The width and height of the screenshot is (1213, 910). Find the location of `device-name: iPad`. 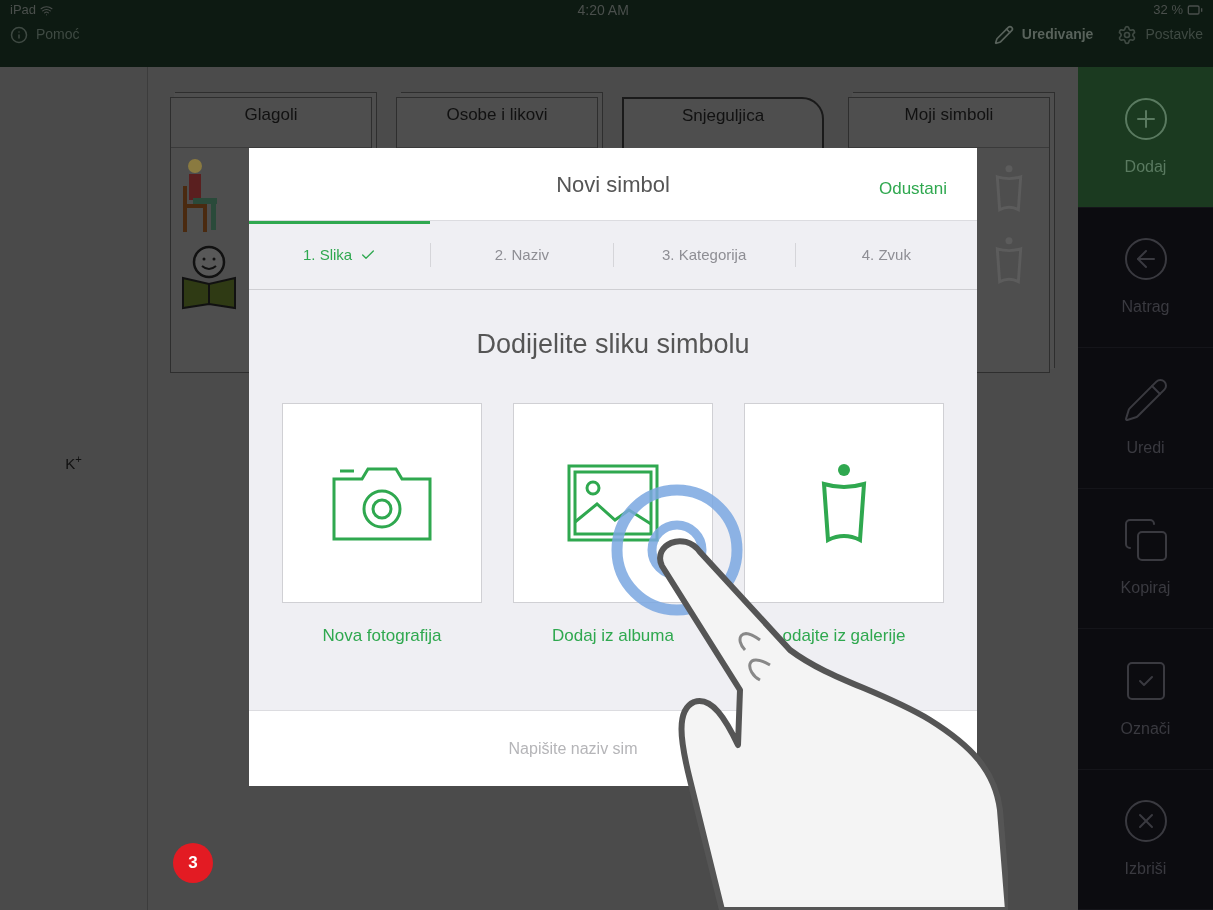

device-name: iPad is located at coordinates (23, 10).